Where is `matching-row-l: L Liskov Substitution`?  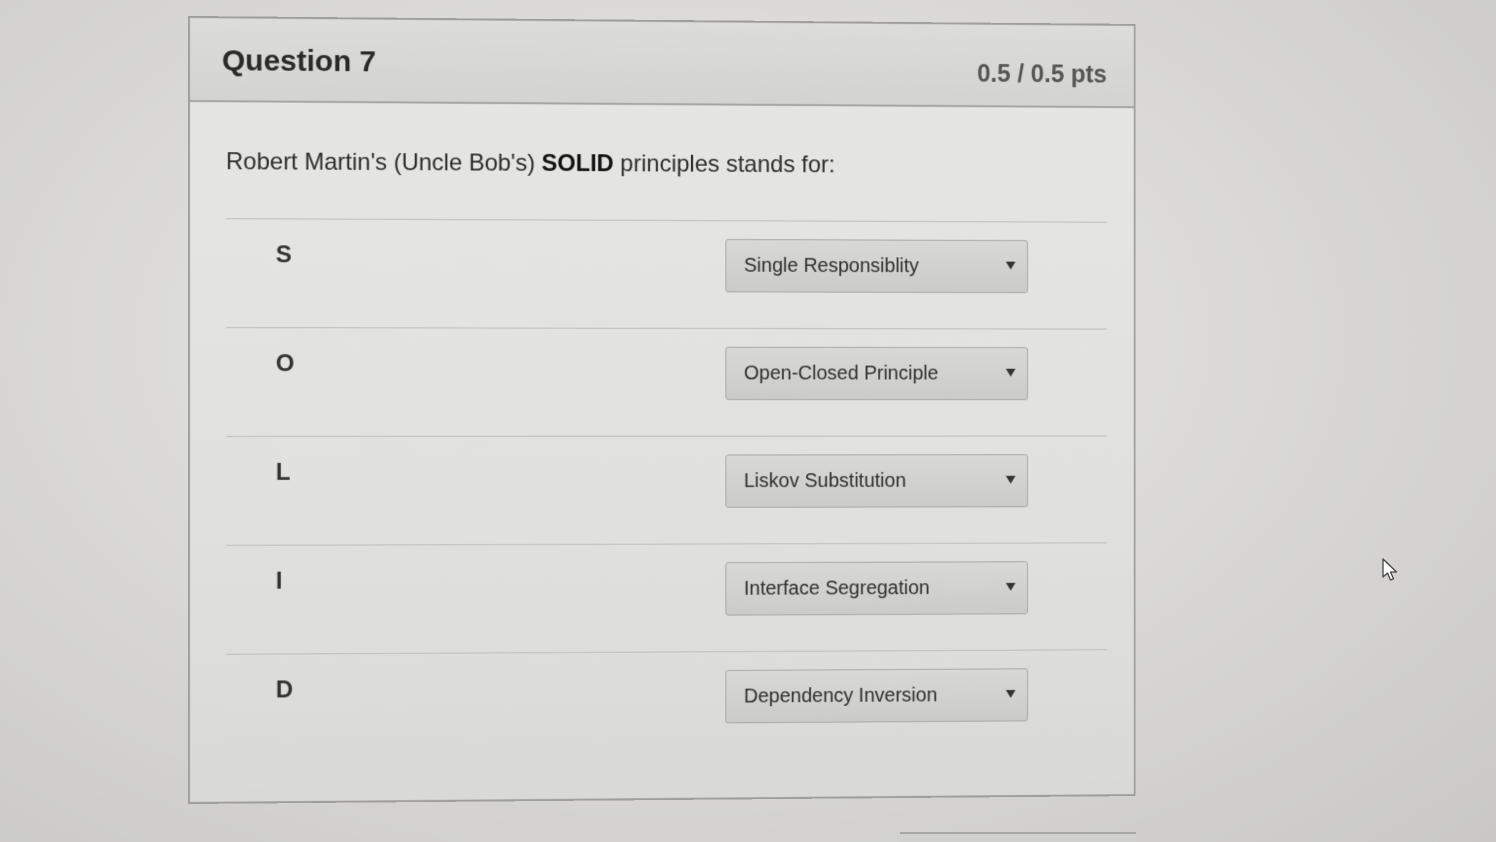 matching-row-l: L Liskov Substitution is located at coordinates (666, 490).